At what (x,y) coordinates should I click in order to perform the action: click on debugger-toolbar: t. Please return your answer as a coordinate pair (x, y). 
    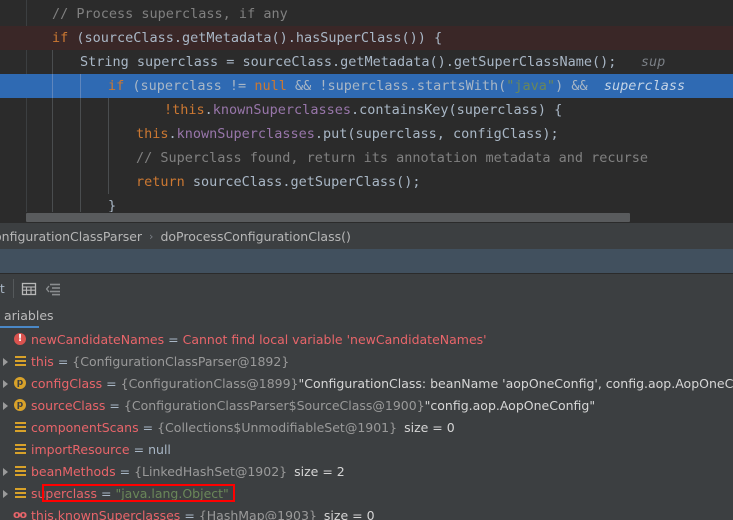
    Looking at the image, I should click on (366, 288).